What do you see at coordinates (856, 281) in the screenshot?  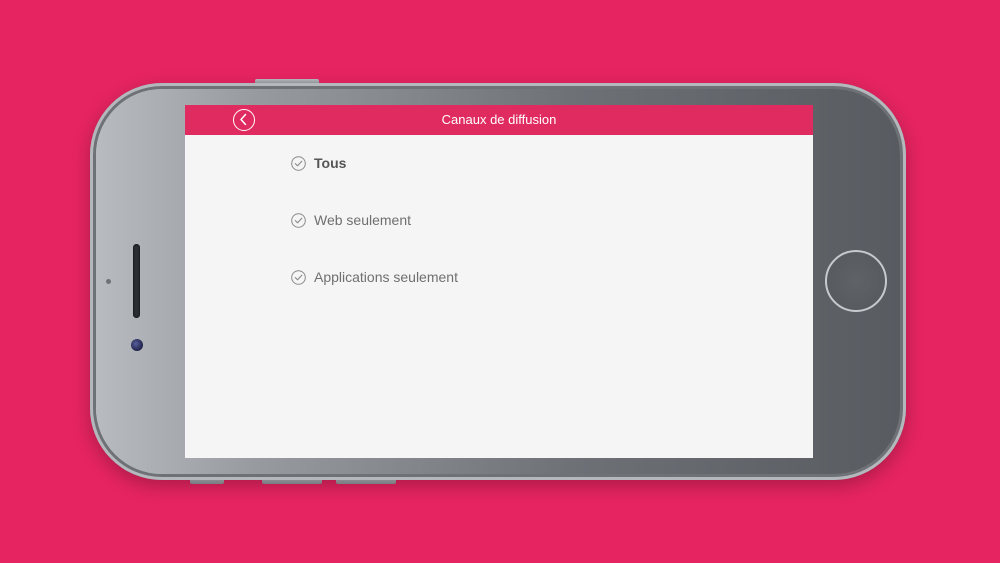 I see `home-button` at bounding box center [856, 281].